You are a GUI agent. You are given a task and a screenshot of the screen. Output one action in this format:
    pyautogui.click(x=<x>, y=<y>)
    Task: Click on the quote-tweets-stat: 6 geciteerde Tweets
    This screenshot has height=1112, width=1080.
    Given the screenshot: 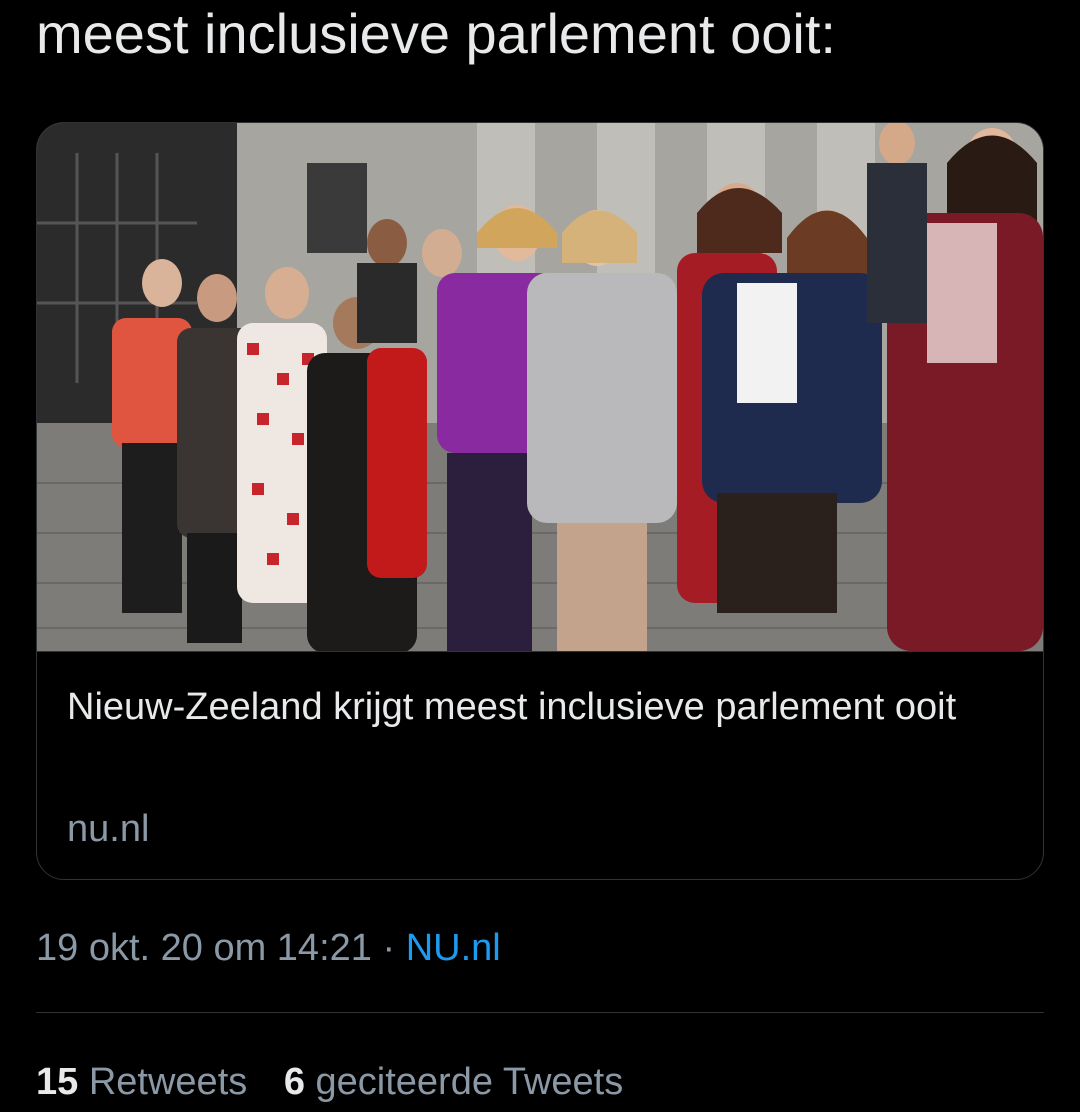 What is the action you would take?
    pyautogui.click(x=453, y=1082)
    